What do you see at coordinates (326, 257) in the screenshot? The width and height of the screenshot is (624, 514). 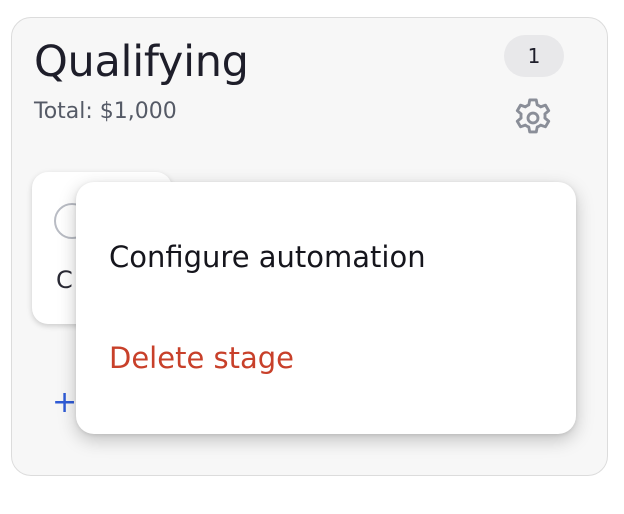 I see `configure-automation-menu-item: Configure automation` at bounding box center [326, 257].